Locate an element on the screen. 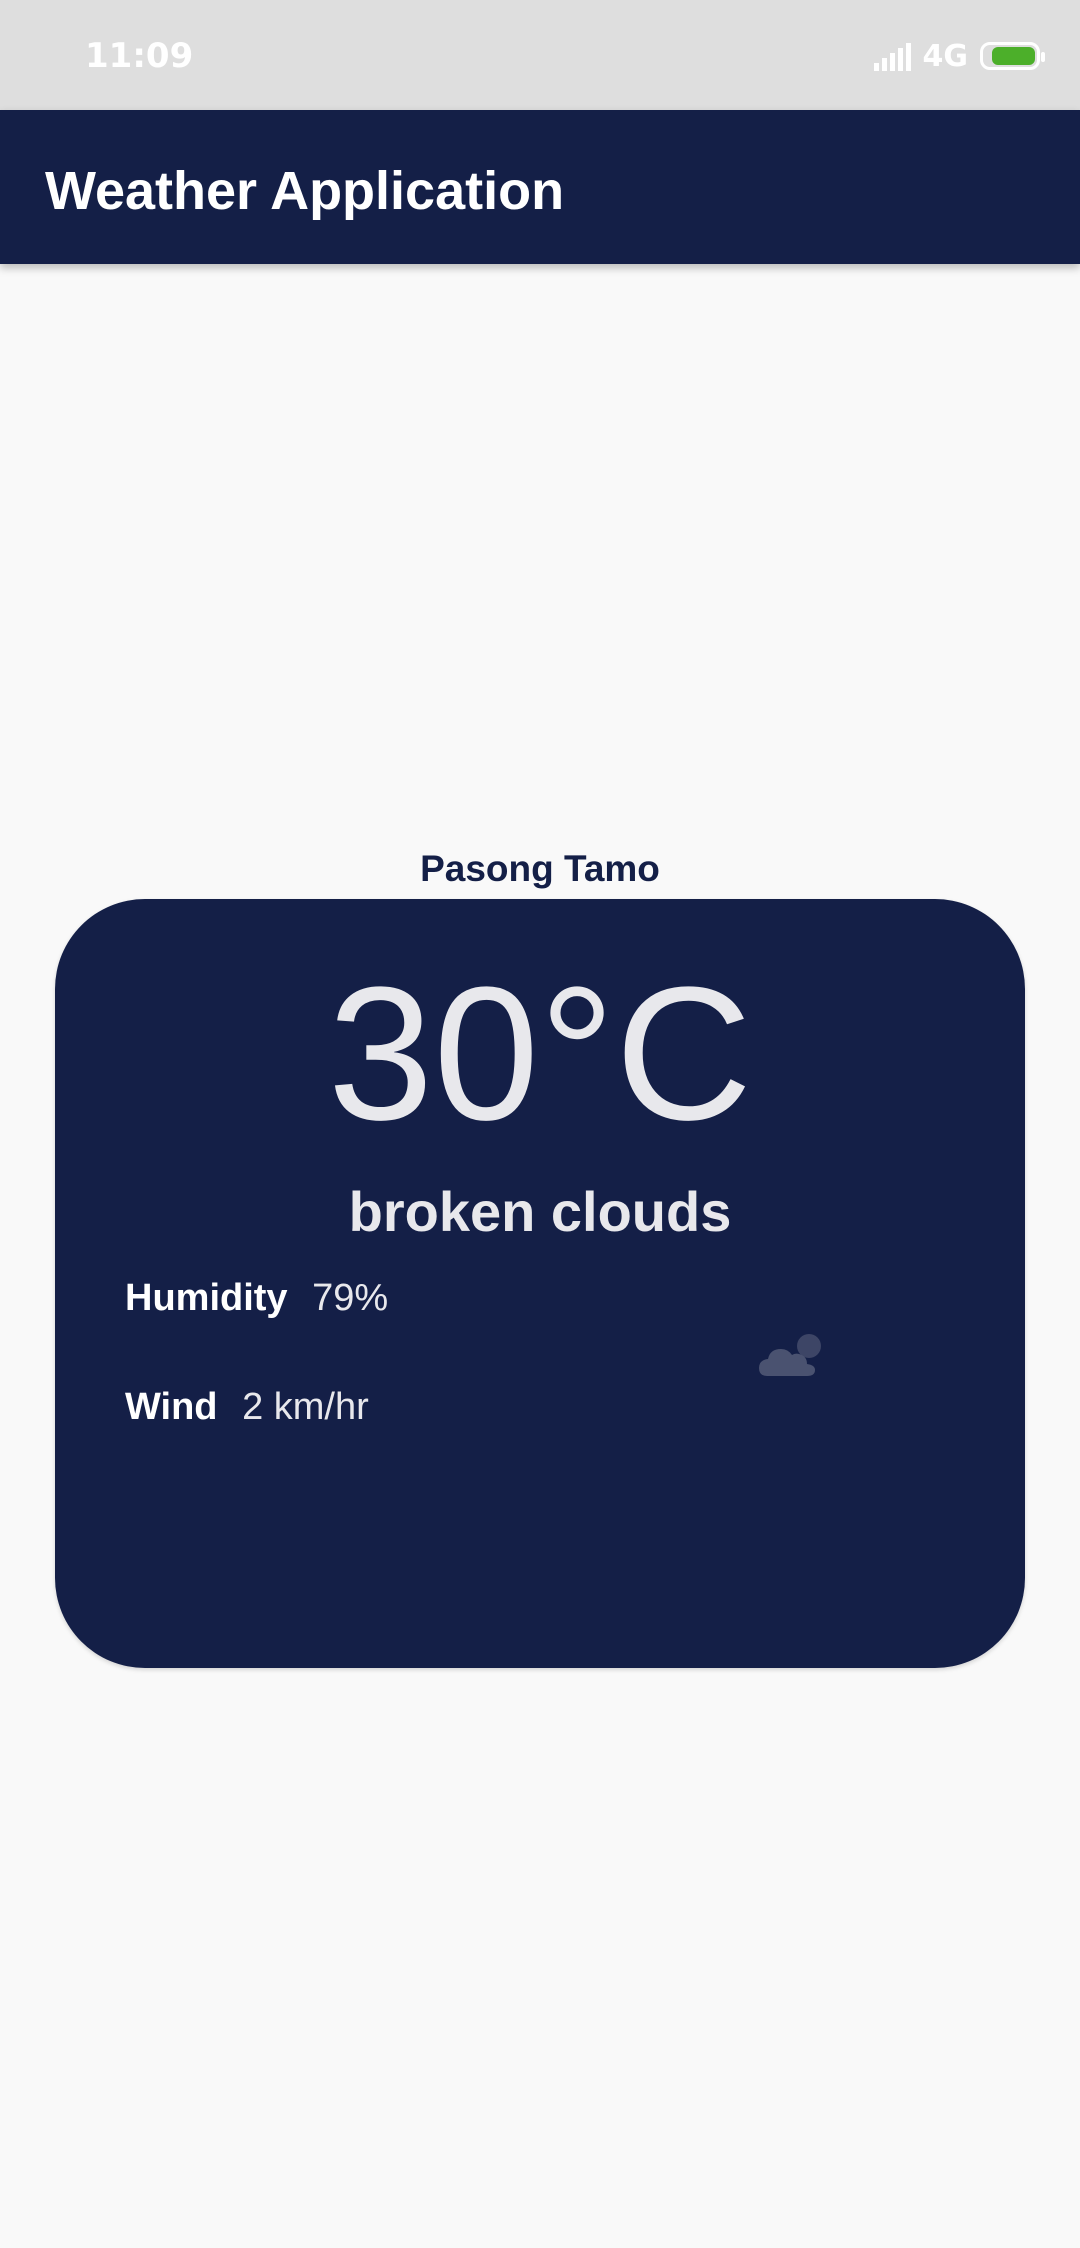 The image size is (1080, 2248). status-time: 11:09 is located at coordinates (139, 56).